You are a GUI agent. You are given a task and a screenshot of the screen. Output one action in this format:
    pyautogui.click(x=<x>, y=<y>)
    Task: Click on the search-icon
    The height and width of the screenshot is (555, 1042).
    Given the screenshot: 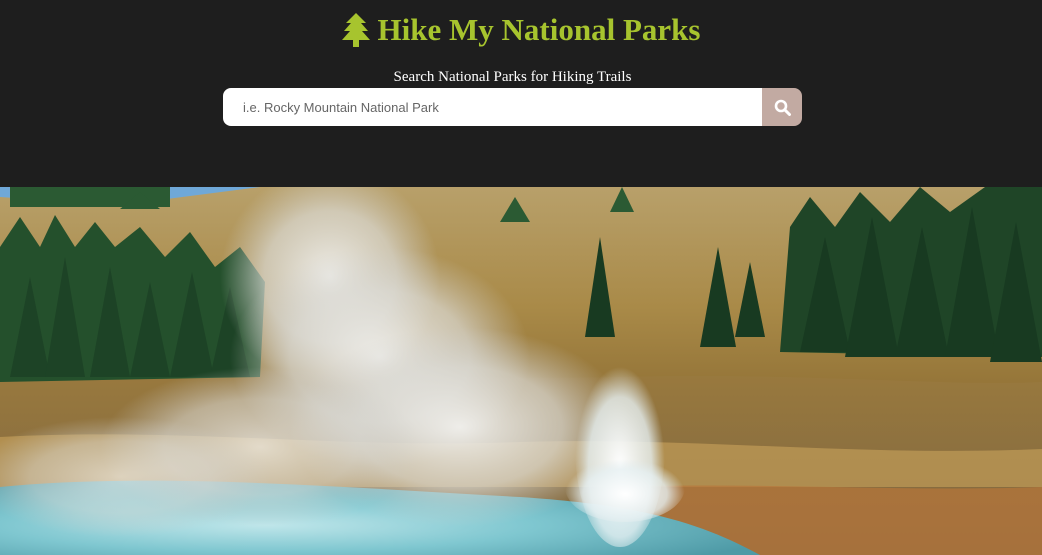 What is the action you would take?
    pyautogui.click(x=782, y=107)
    